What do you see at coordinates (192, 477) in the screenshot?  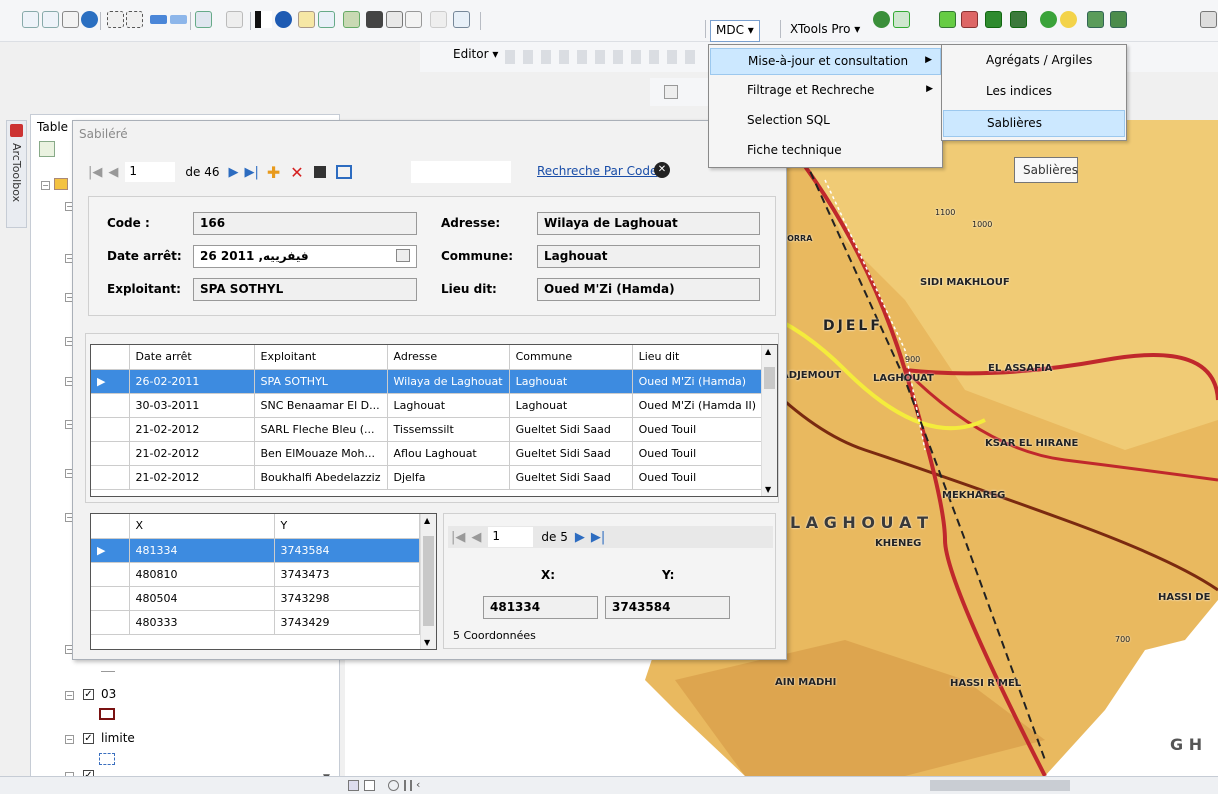 I see `cell: 21-02-2012` at bounding box center [192, 477].